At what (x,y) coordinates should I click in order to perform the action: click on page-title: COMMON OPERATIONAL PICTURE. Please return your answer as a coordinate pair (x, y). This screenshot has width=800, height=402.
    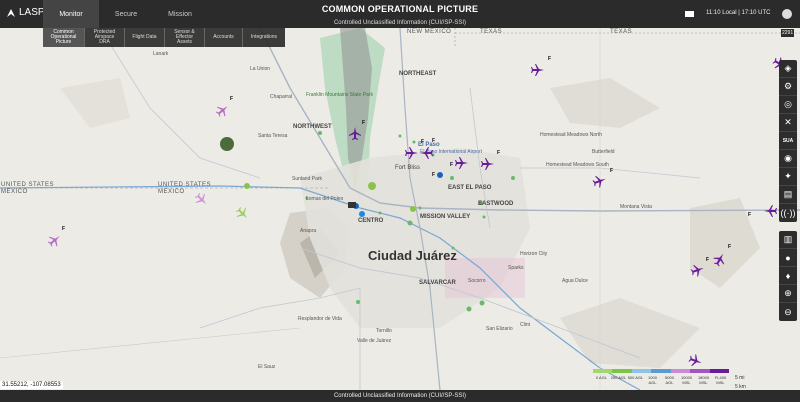
    Looking at the image, I should click on (400, 9).